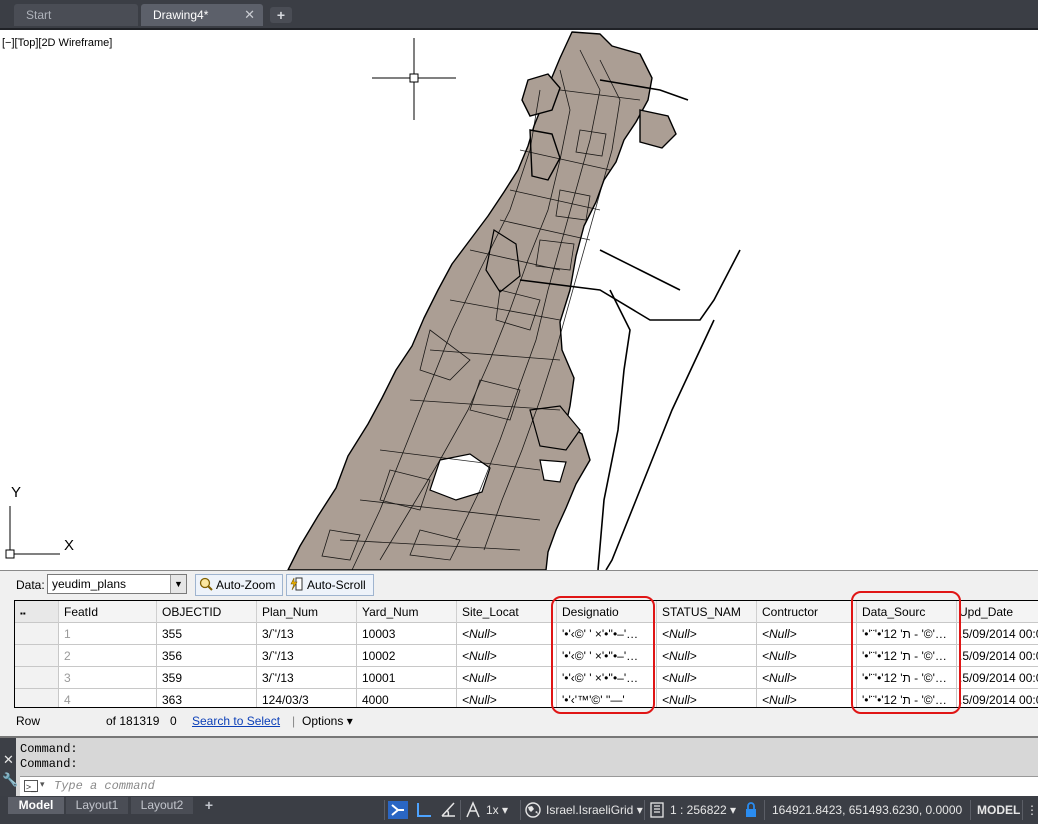 This screenshot has height=824, width=1038. Describe the element at coordinates (207, 698) in the screenshot. I see `table-cell: 363` at that location.